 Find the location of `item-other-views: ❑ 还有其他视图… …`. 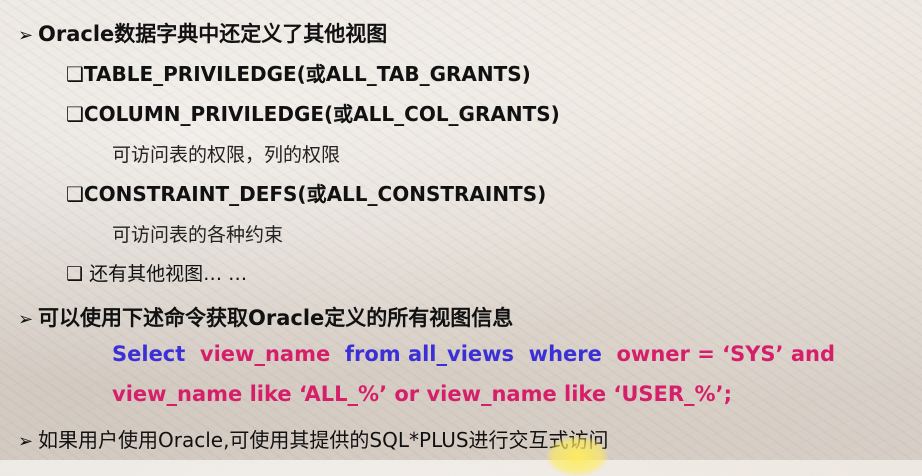

item-other-views: ❑ 还有其他视图… … is located at coordinates (157, 274).